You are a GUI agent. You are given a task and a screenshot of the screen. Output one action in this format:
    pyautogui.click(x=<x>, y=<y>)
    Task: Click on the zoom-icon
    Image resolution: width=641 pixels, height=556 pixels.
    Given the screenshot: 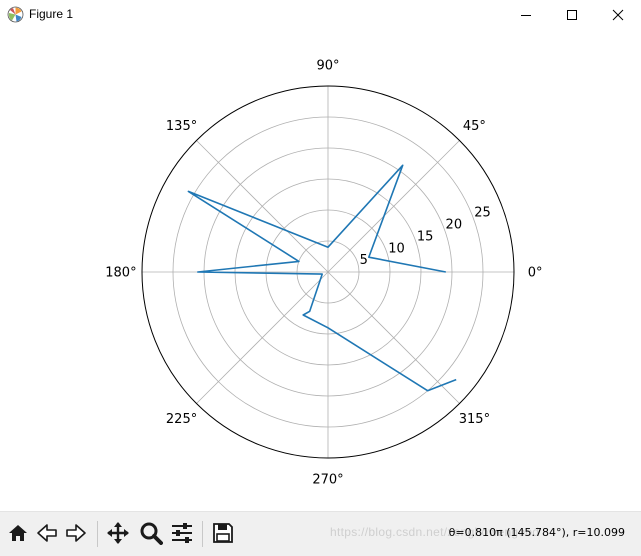 What is the action you would take?
    pyautogui.click(x=151, y=533)
    